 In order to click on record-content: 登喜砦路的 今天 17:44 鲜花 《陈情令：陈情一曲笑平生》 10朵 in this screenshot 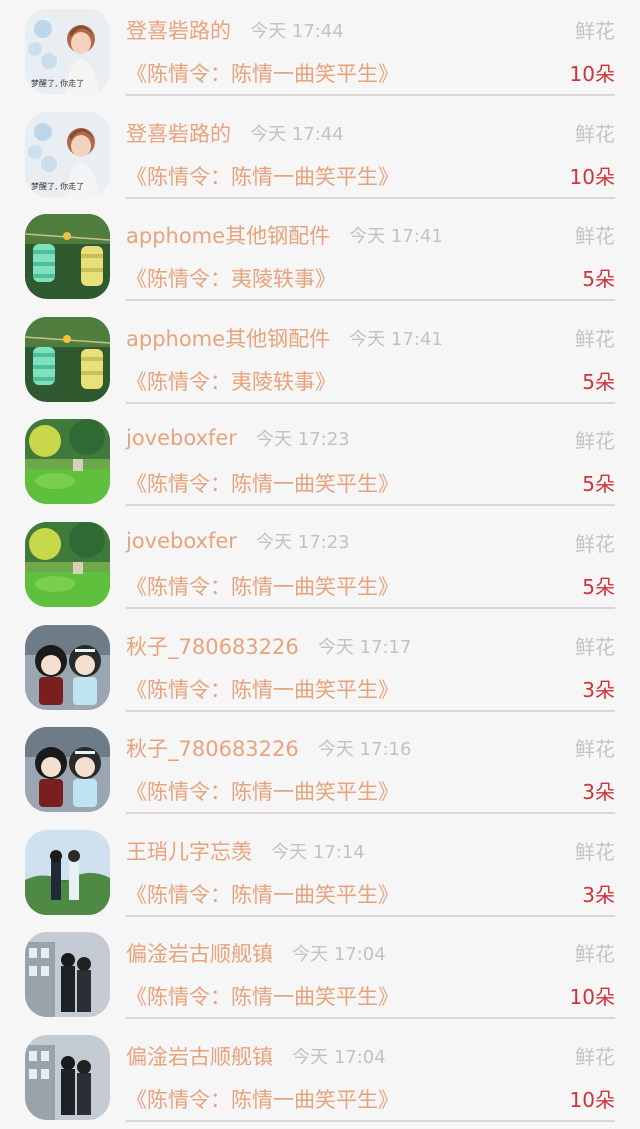, I will do `click(370, 151)`.